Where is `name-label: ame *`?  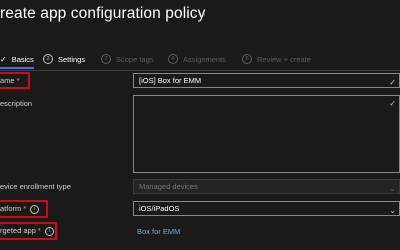 name-label: ame * is located at coordinates (10, 80).